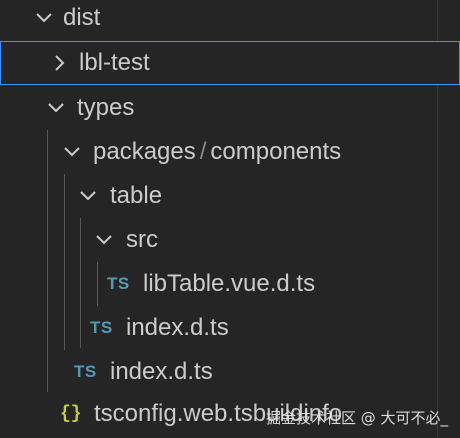 Image resolution: width=460 pixels, height=438 pixels. I want to click on tree-item-label: types, so click(106, 107).